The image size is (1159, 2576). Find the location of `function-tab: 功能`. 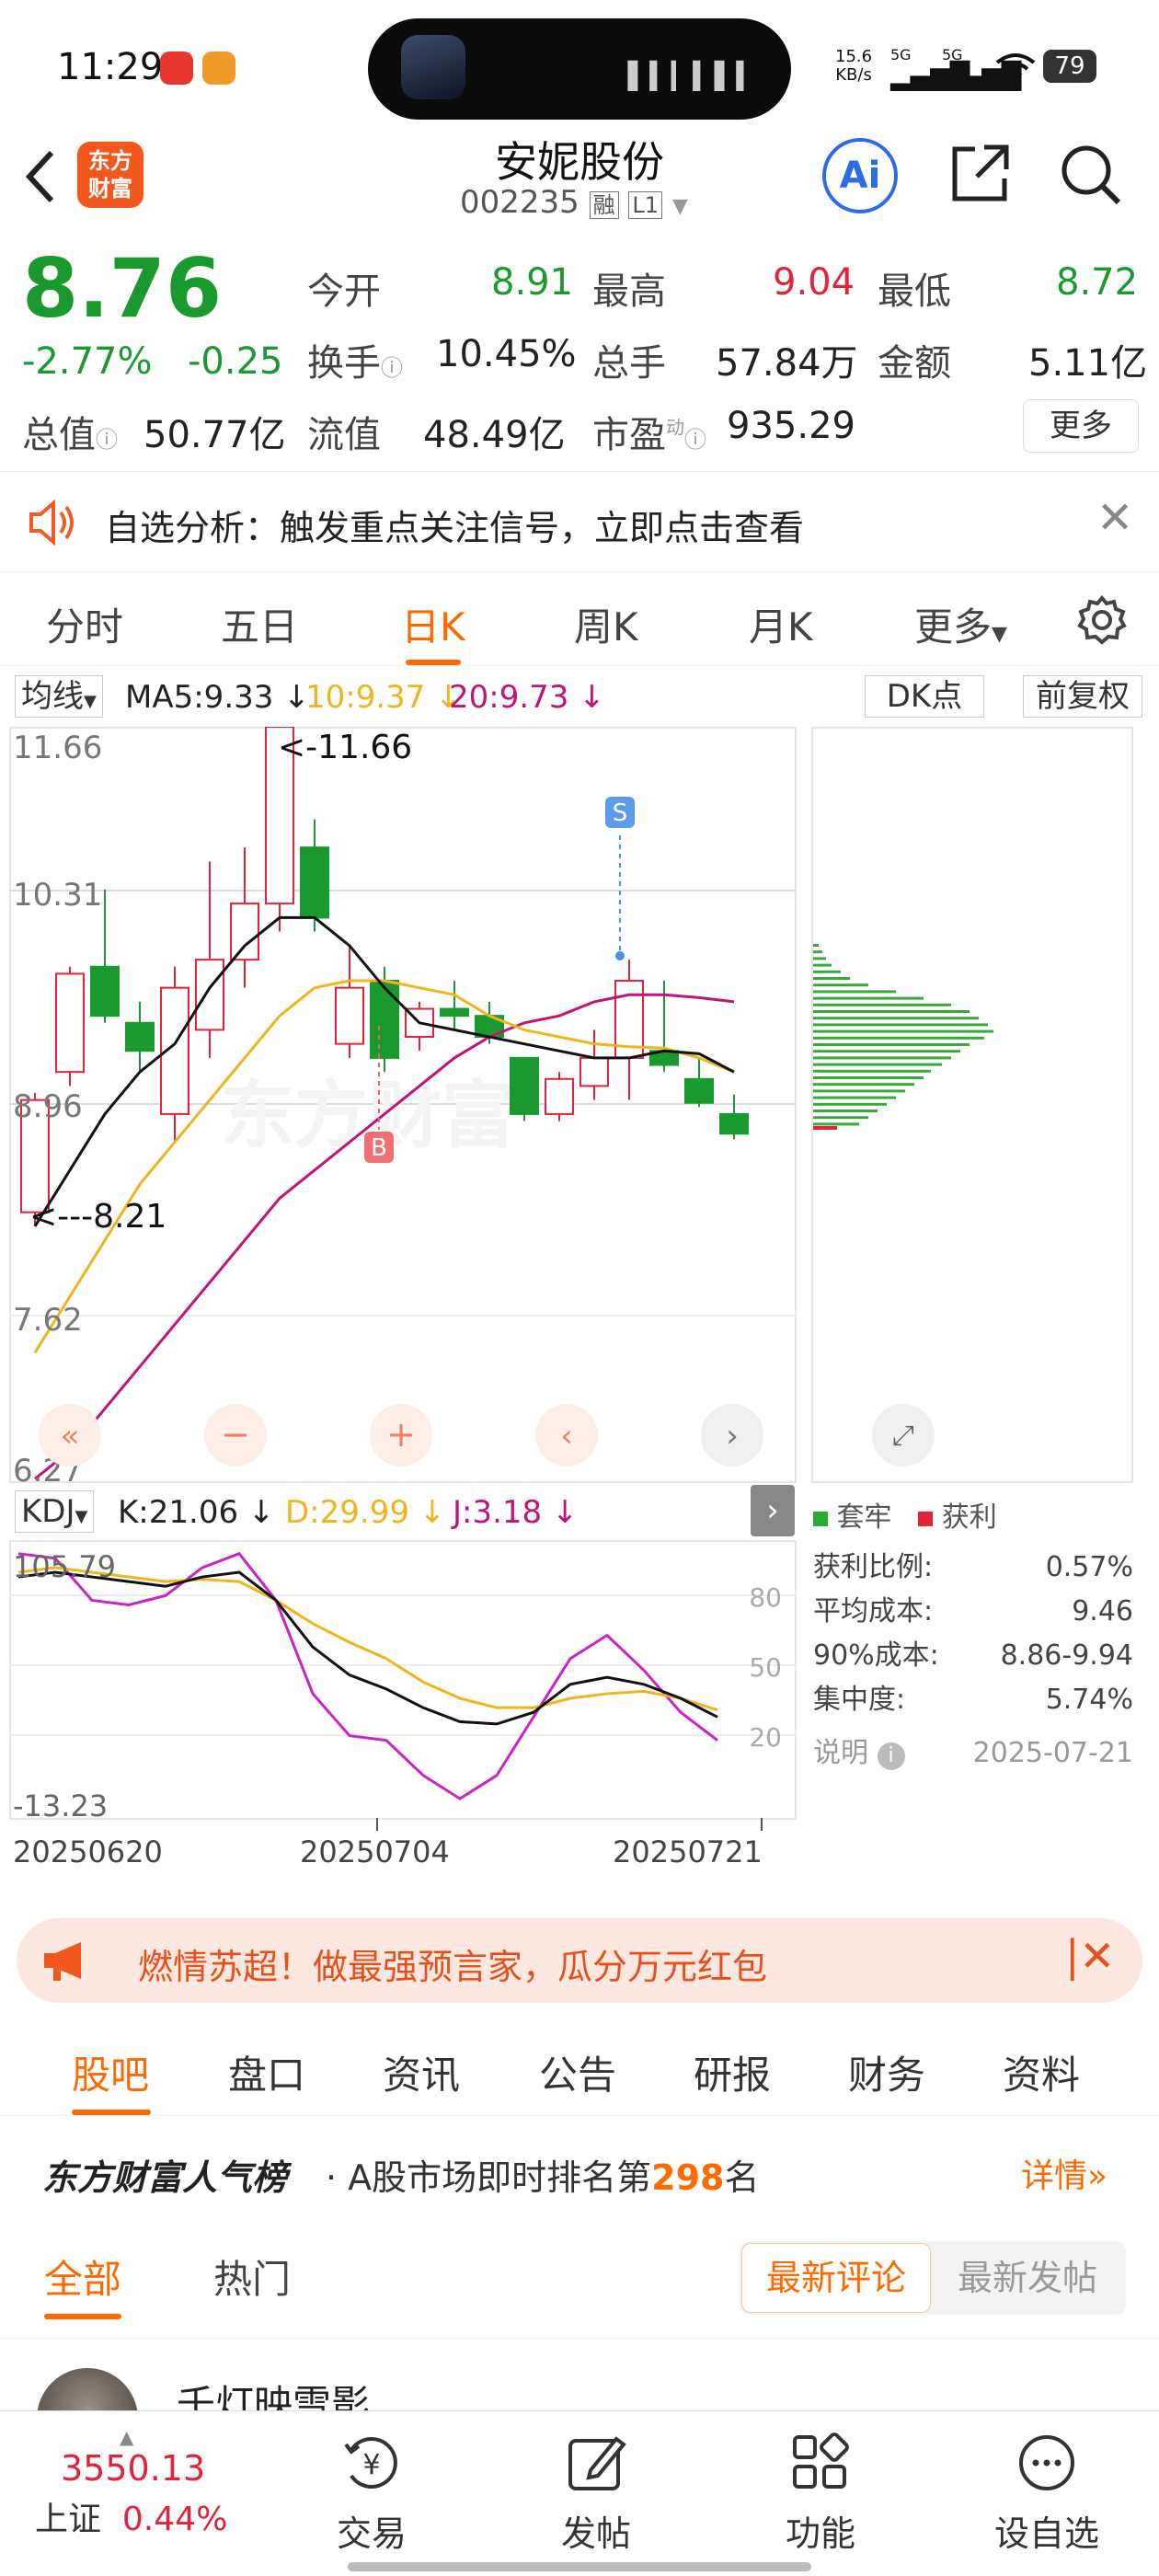

function-tab: 功能 is located at coordinates (820, 2494).